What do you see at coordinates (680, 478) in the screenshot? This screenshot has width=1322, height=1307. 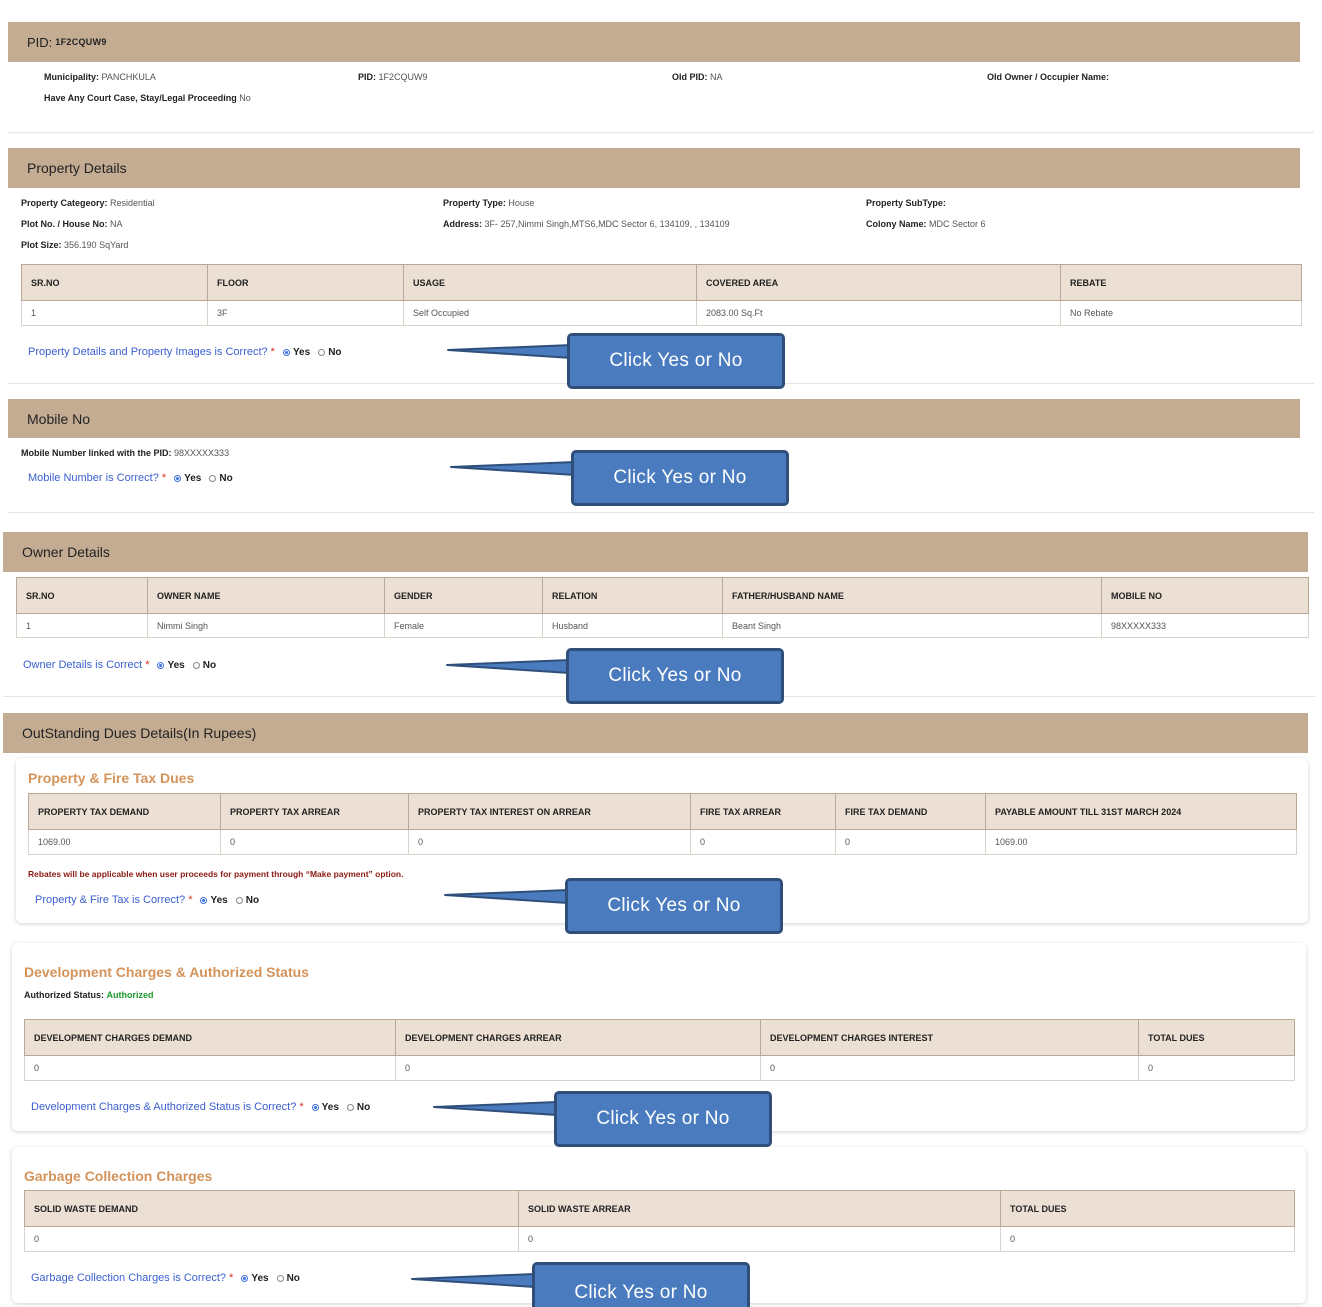 I see `callout-box-mobile: Click Yes or No` at bounding box center [680, 478].